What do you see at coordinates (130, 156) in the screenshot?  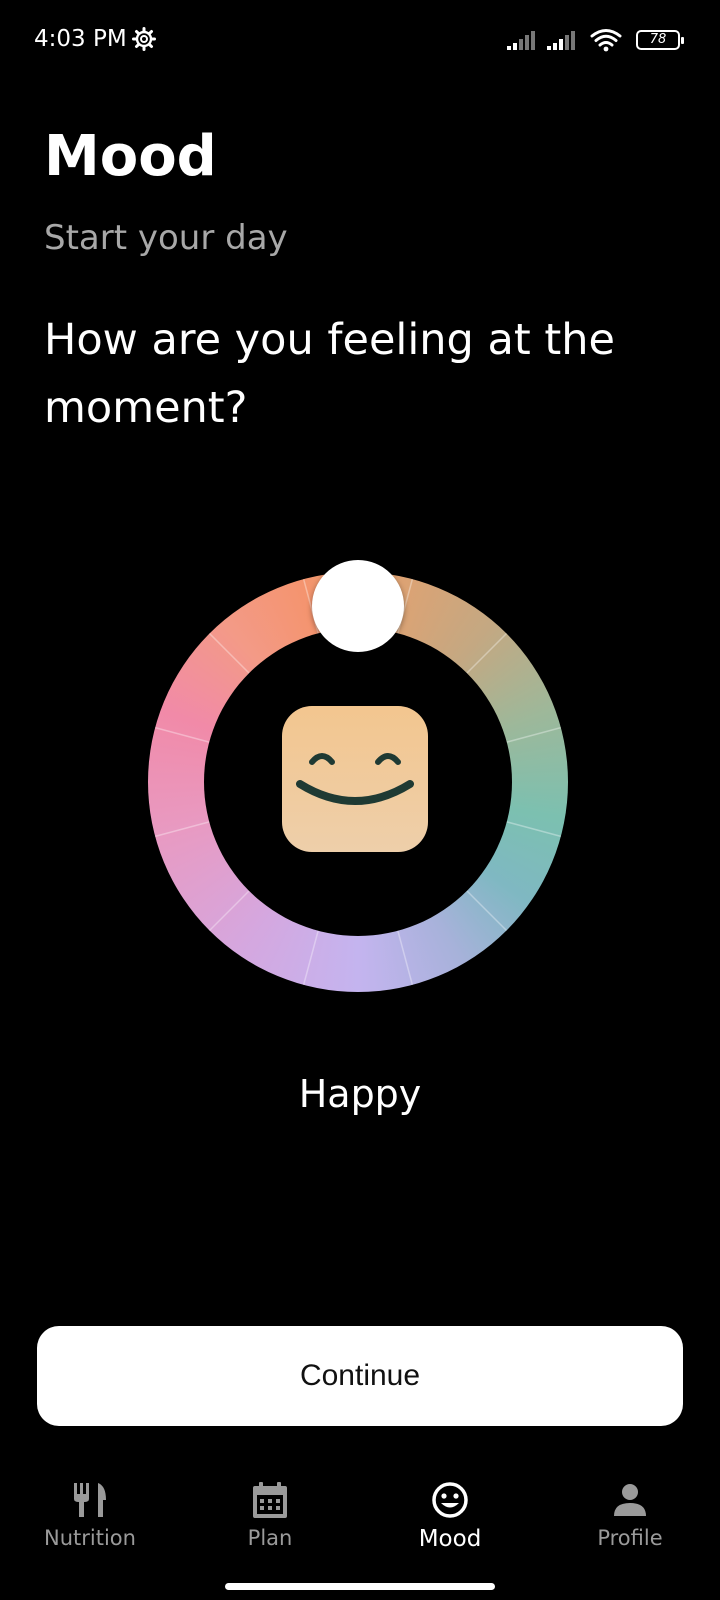 I see `page-title: Mood` at bounding box center [130, 156].